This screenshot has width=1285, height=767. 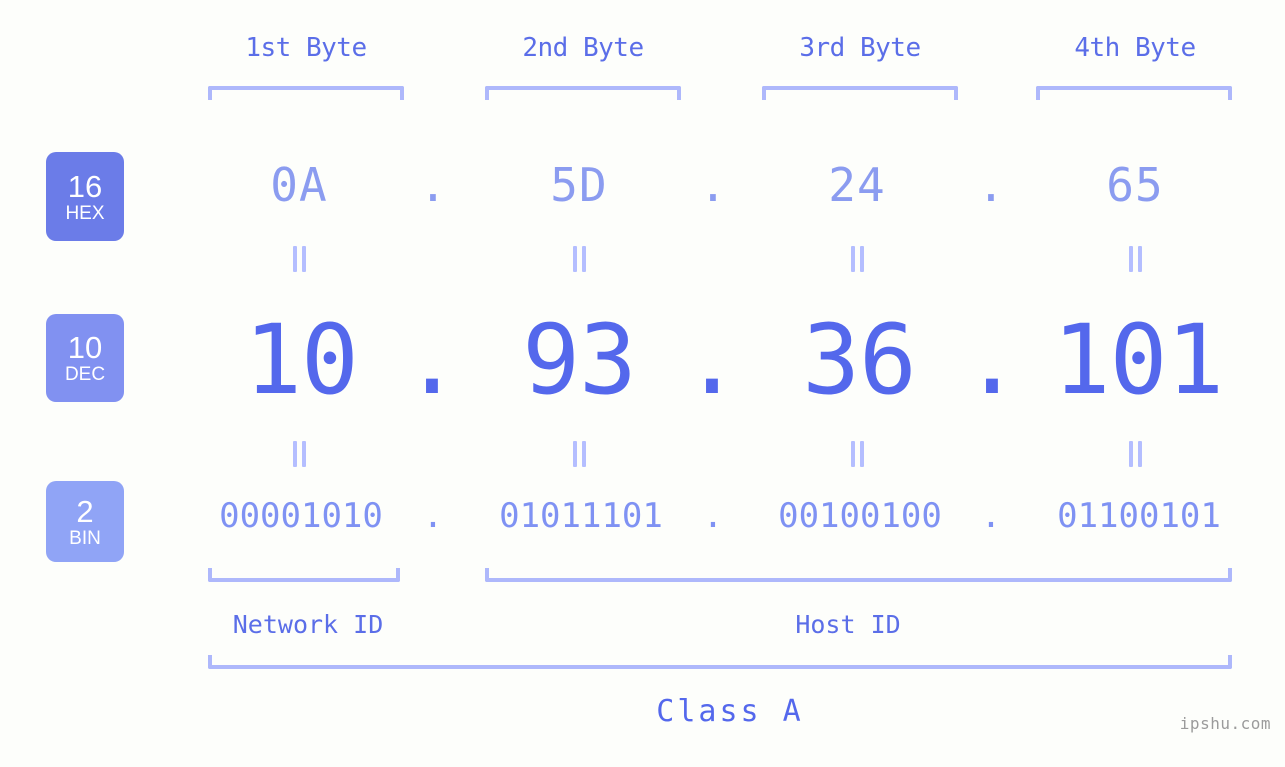 What do you see at coordinates (308, 624) in the screenshot?
I see `network-id-label: Network ID` at bounding box center [308, 624].